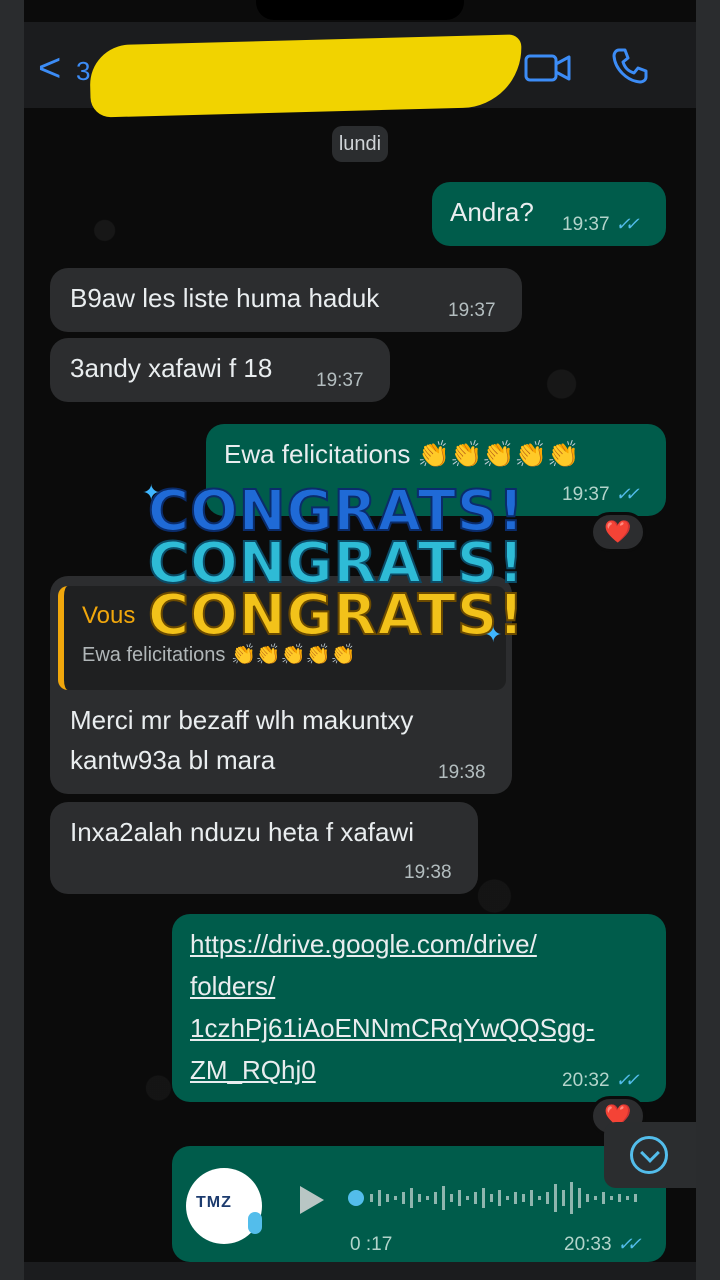 This screenshot has height=1280, width=720. What do you see at coordinates (264, 848) in the screenshot?
I see `message-bubble-incoming: Inxa2alah nduzu heta f xafawi 19:38` at bounding box center [264, 848].